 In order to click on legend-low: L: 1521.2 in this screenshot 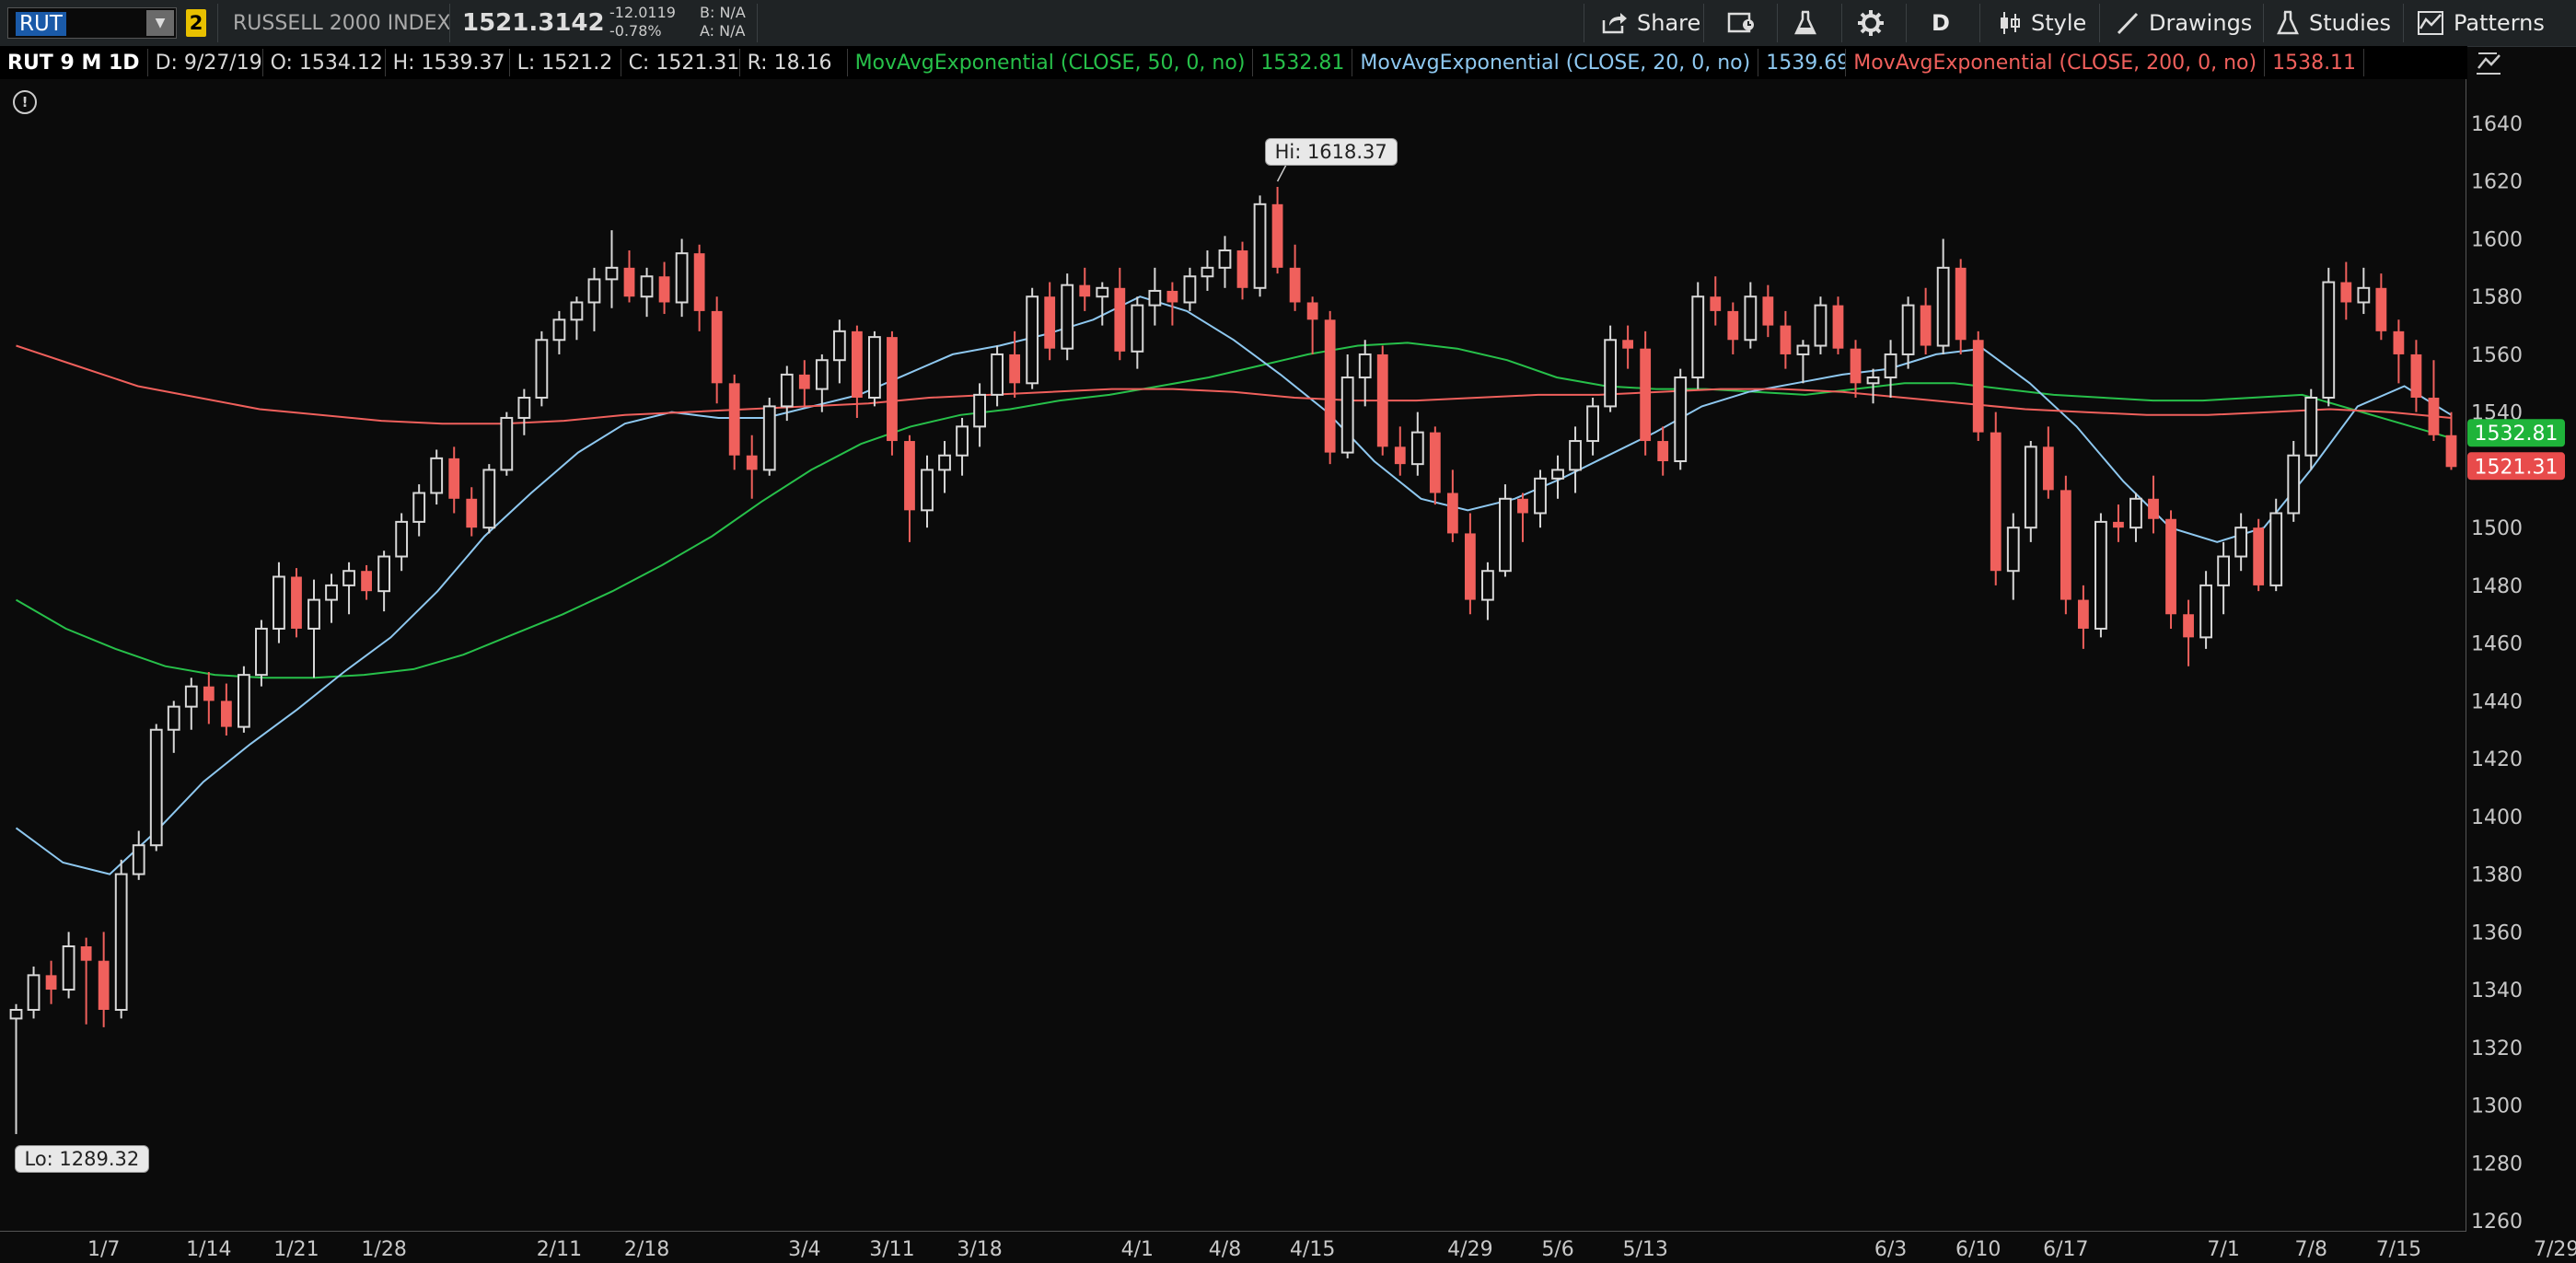, I will do `click(565, 62)`.